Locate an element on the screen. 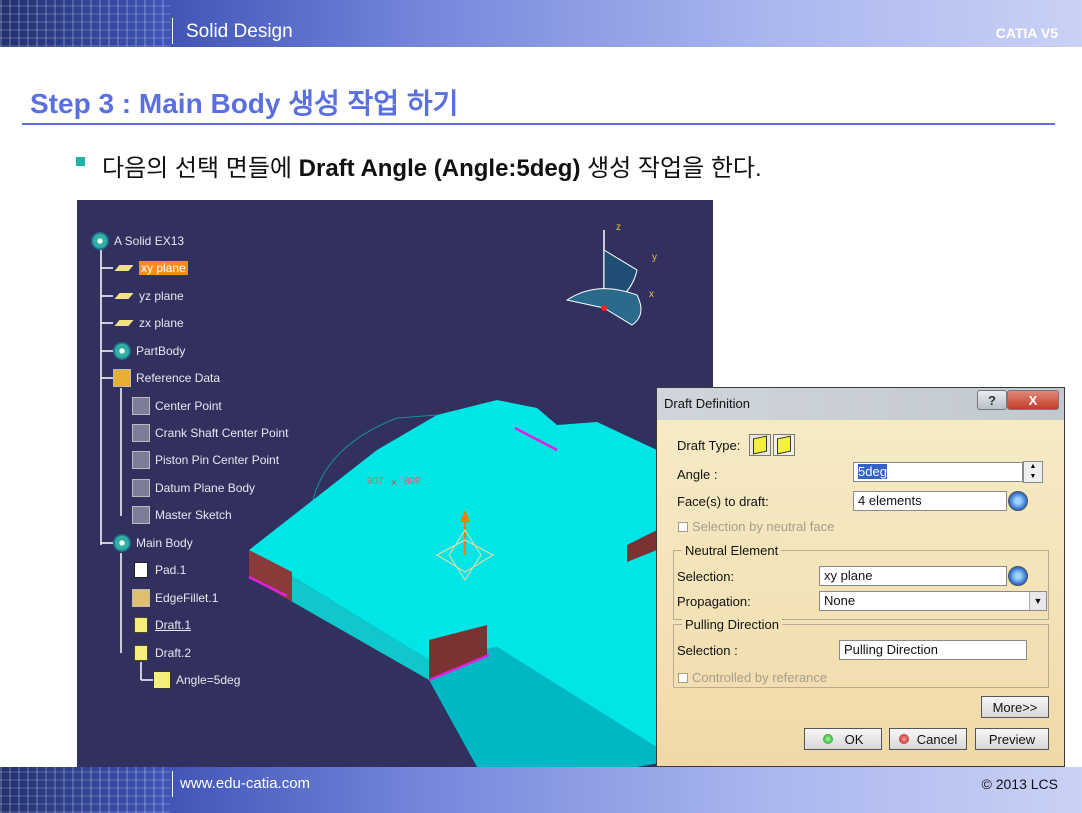 This screenshot has height=813, width=1082. neutral-face-label: Selection by neutral face is located at coordinates (763, 526).